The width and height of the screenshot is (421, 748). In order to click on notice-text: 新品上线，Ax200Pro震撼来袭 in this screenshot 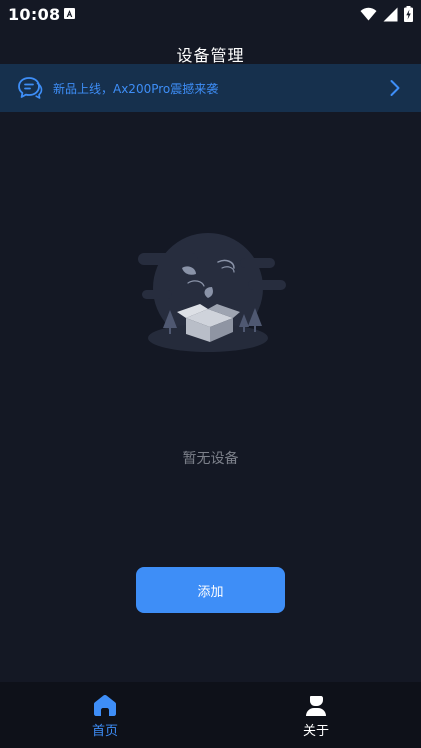, I will do `click(136, 89)`.